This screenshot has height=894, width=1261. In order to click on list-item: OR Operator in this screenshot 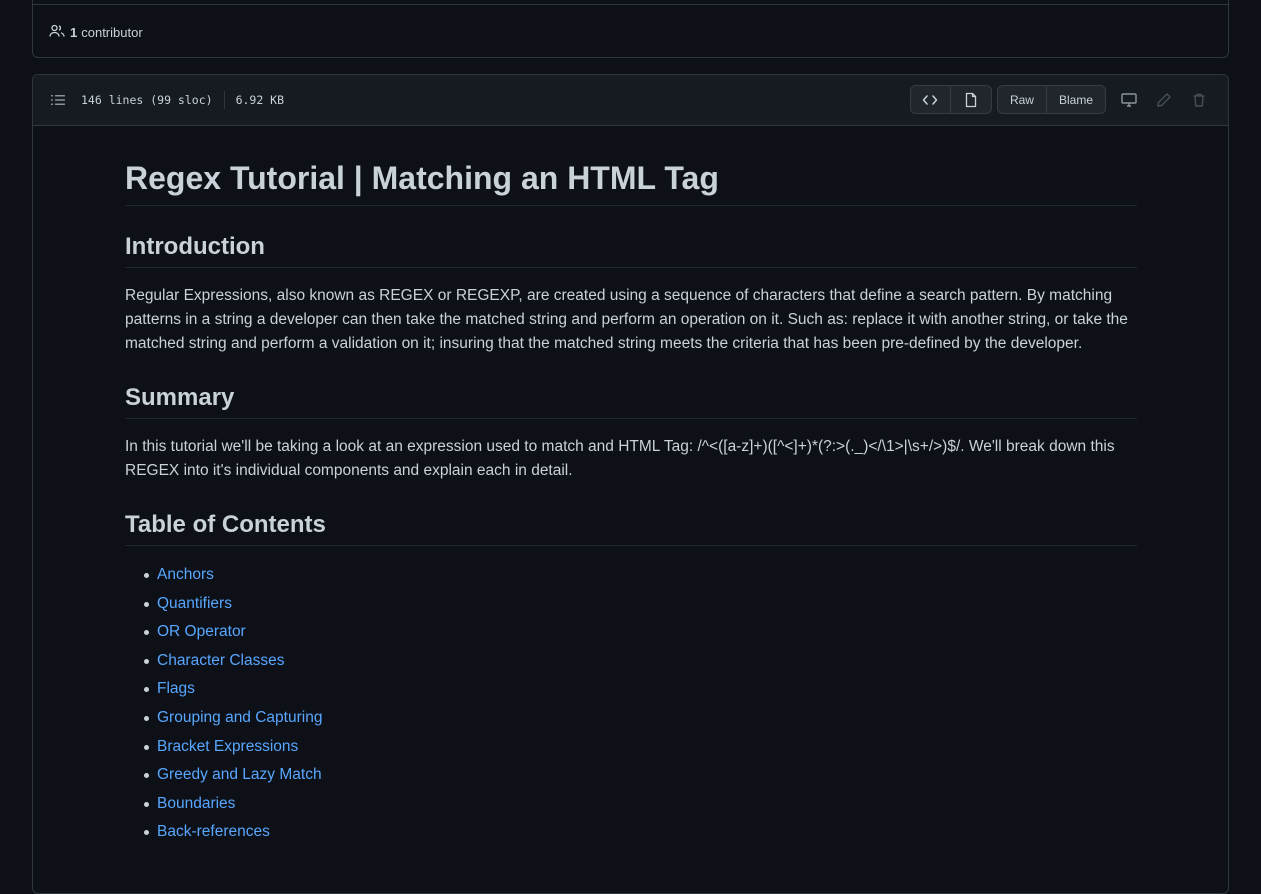, I will do `click(640, 636)`.